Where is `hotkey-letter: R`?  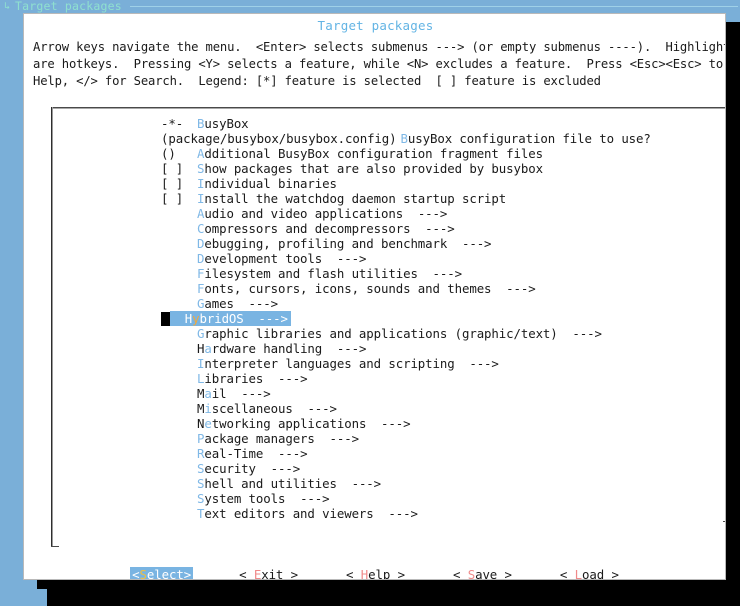 hotkey-letter: R is located at coordinates (201, 453).